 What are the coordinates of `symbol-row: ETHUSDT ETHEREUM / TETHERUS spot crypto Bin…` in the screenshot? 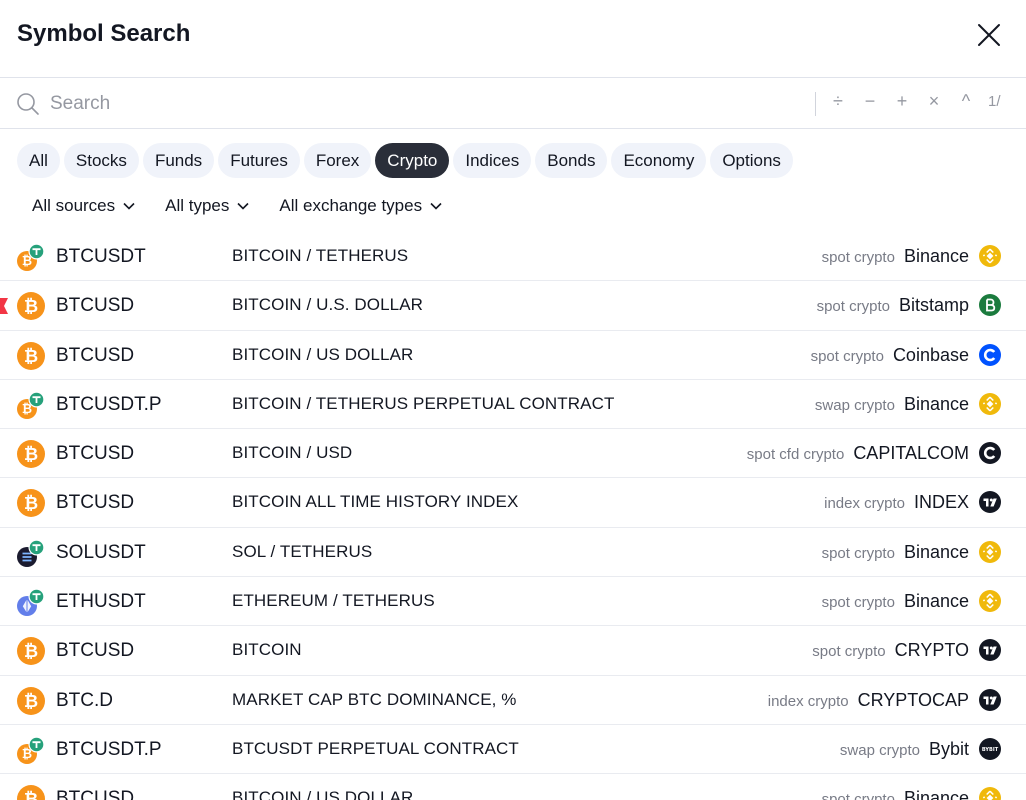 It's located at (513, 602).